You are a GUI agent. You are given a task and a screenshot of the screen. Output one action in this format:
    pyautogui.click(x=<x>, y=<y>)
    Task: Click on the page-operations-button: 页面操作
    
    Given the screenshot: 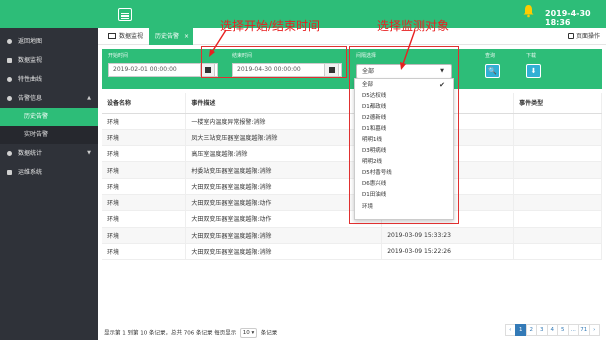 What is the action you would take?
    pyautogui.click(x=583, y=36)
    